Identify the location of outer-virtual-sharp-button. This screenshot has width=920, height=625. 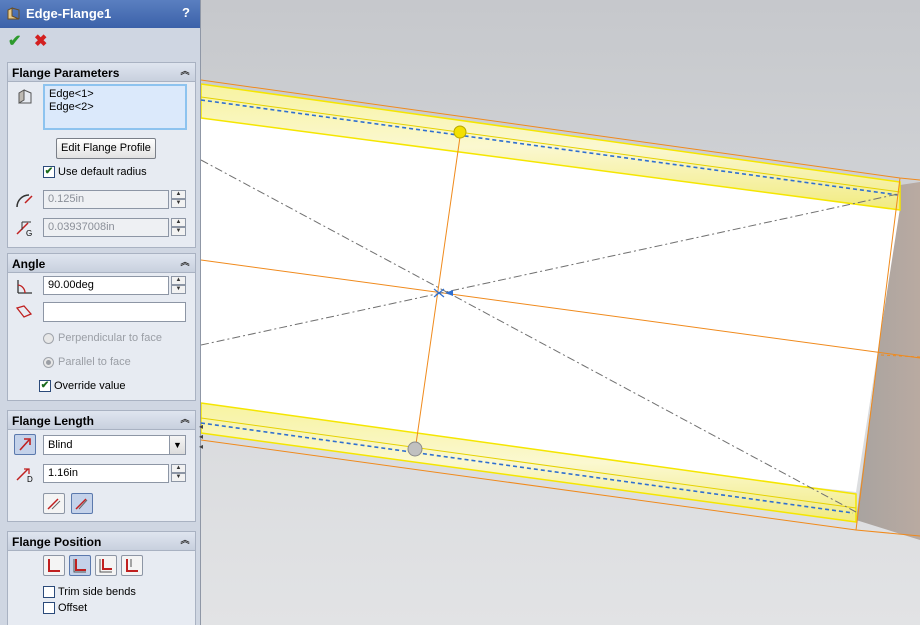
(54, 503).